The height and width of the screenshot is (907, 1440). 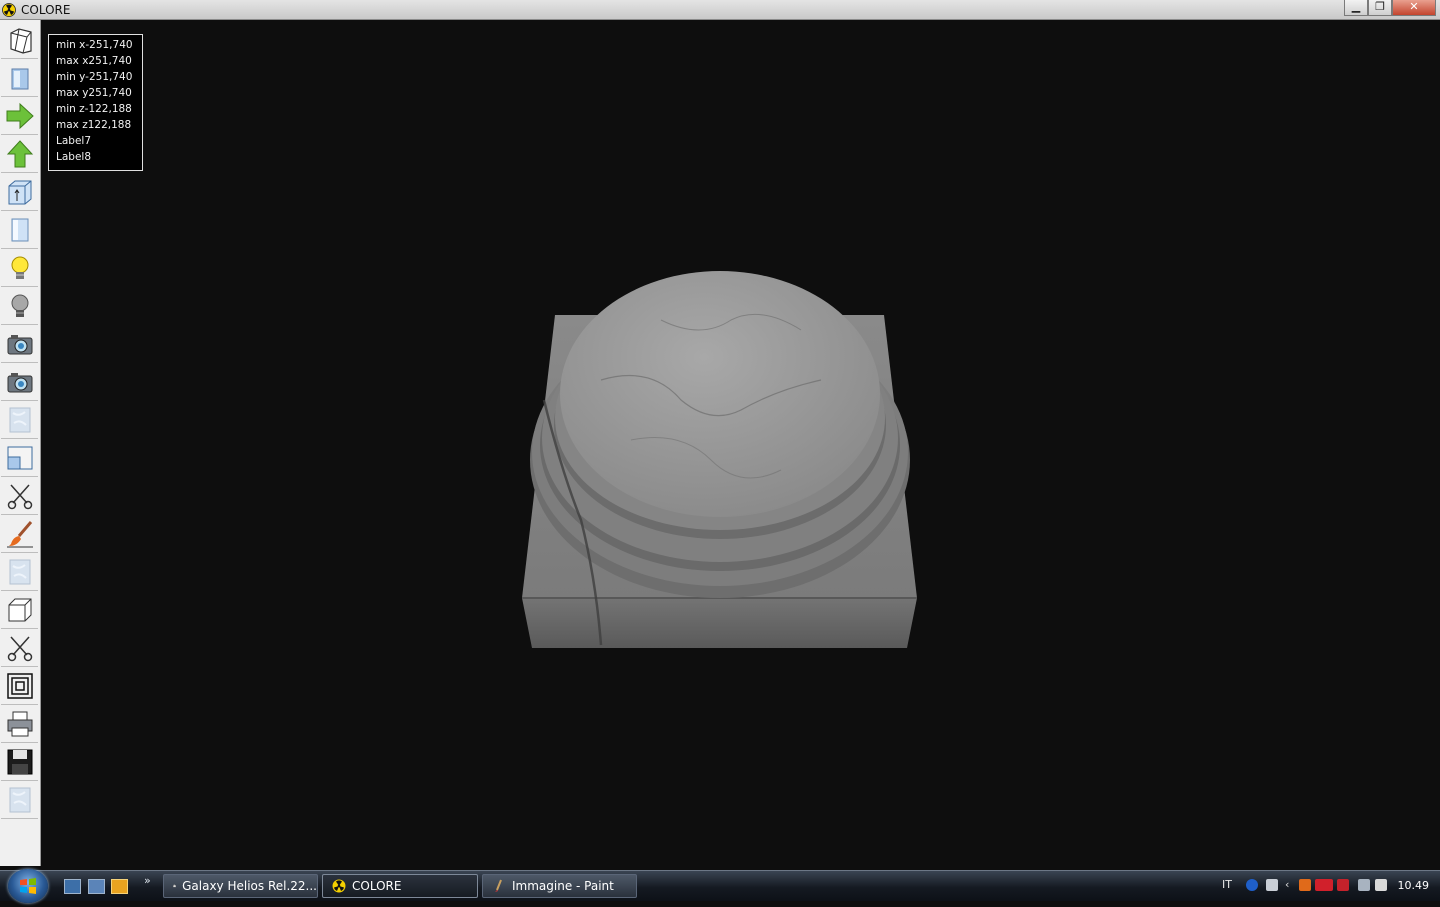 I want to click on max-x-label: max x251,740, so click(x=94, y=61).